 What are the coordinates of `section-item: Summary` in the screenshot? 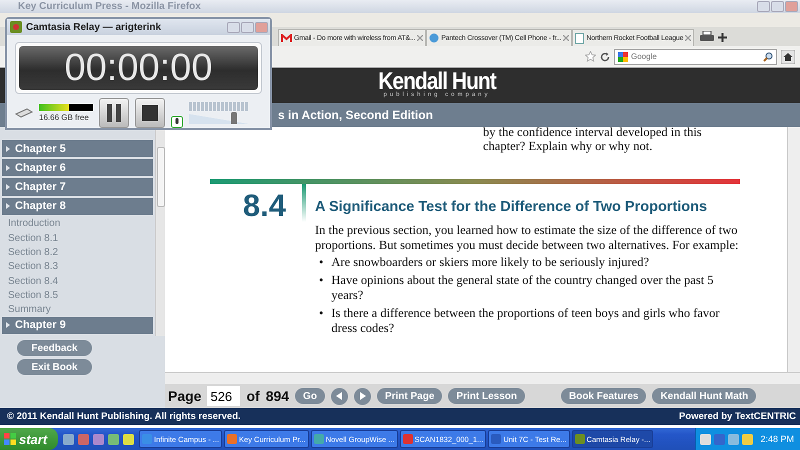 It's located at (77, 309).